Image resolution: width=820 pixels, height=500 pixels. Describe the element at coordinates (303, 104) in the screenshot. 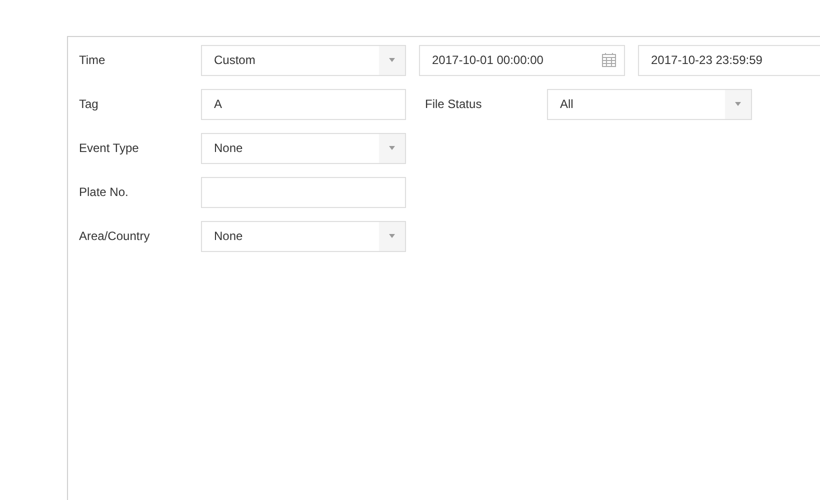

I see `text-input-field: A` at that location.